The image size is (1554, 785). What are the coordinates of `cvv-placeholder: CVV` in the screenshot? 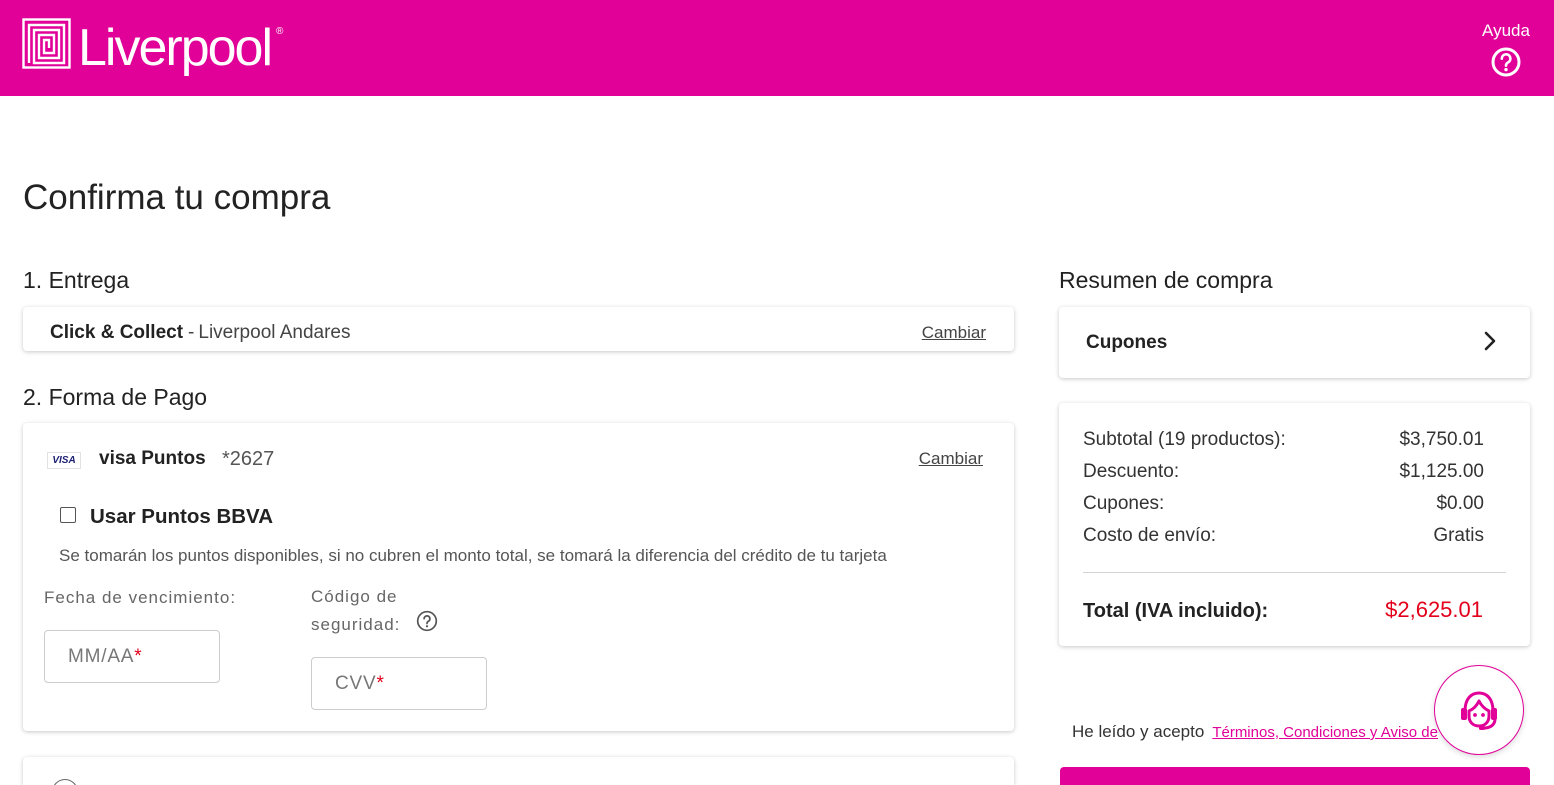 It's located at (356, 683).